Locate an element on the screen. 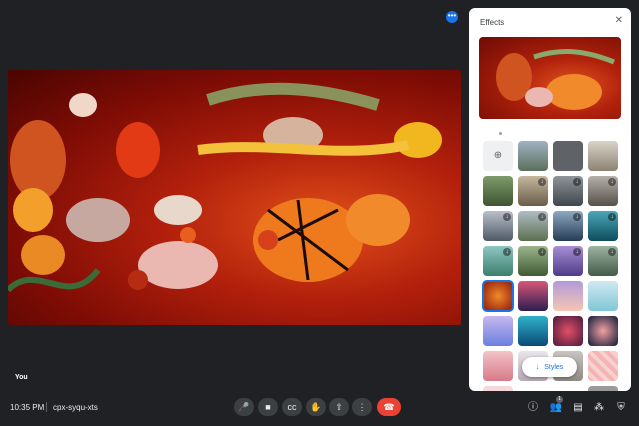 The height and width of the screenshot is (426, 639). clock-time: 10:35 PM is located at coordinates (27, 407).